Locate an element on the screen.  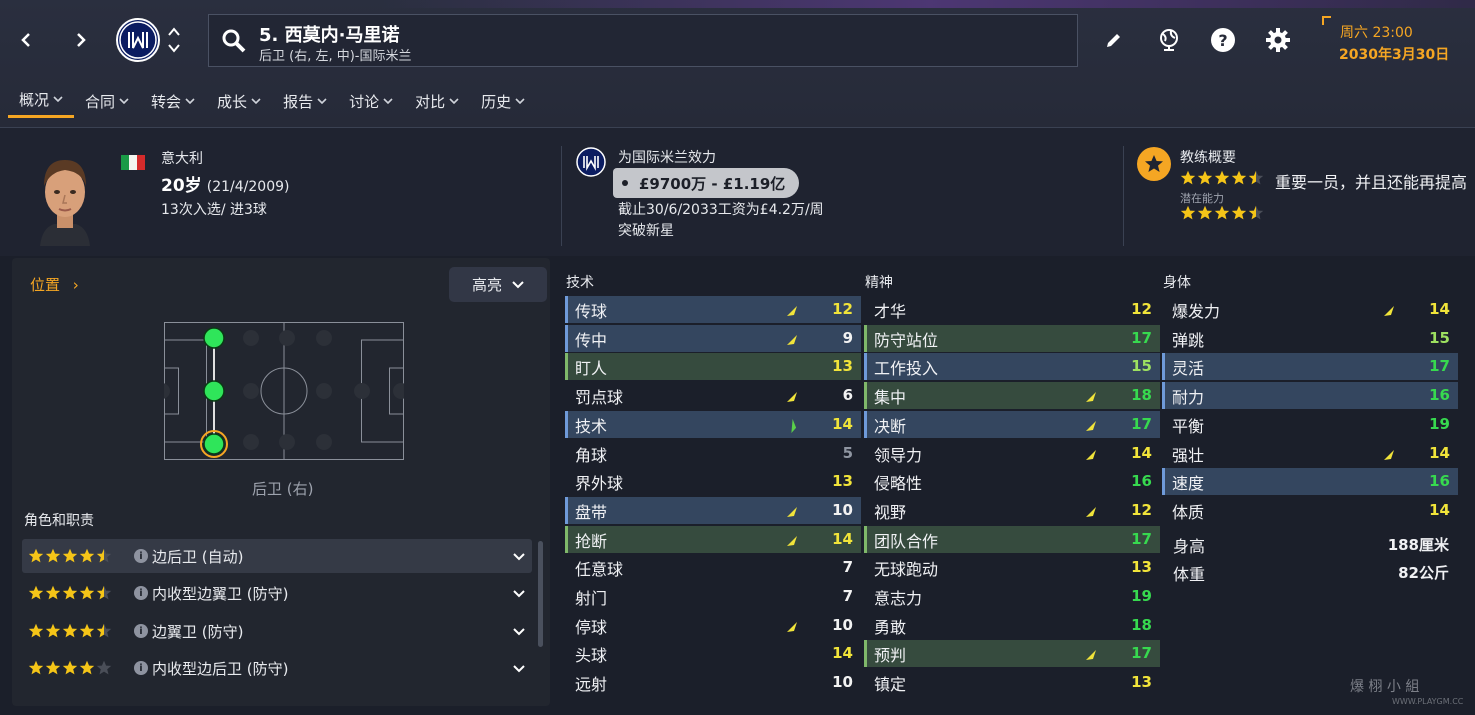
technical-attribute-row: 传球 12 is located at coordinates (713, 309).